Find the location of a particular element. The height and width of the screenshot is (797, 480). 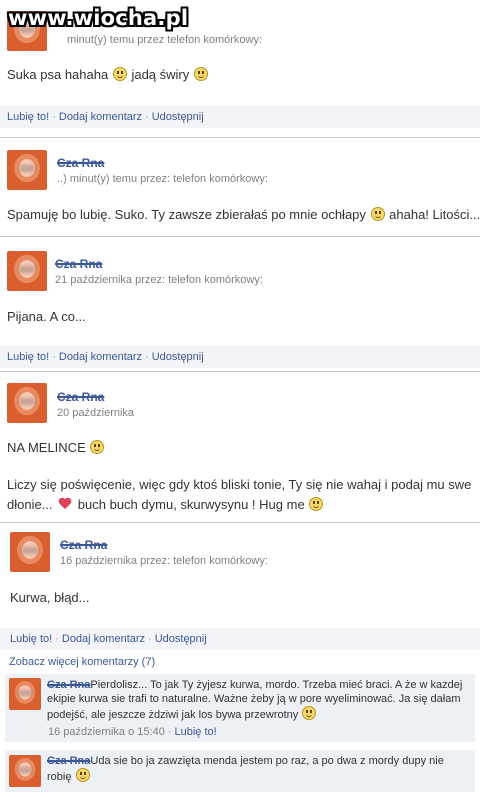

comment-time: 16 października o 15:40 is located at coordinates (106, 732).